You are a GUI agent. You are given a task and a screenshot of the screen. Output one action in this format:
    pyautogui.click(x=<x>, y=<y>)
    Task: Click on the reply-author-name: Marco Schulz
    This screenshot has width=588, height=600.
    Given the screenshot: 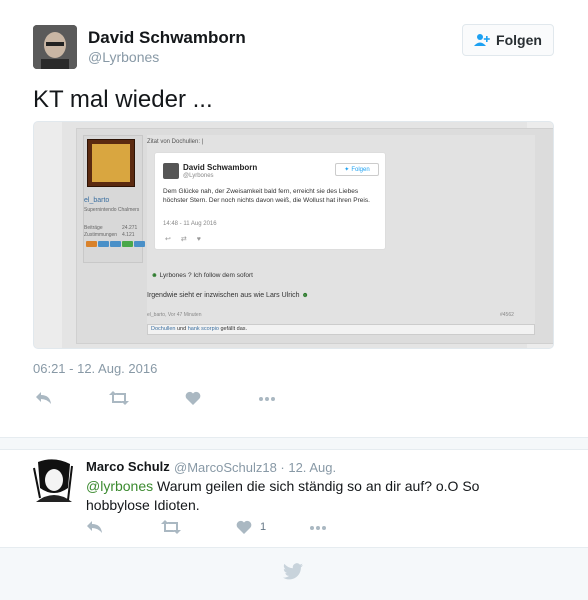 What is the action you would take?
    pyautogui.click(x=128, y=466)
    